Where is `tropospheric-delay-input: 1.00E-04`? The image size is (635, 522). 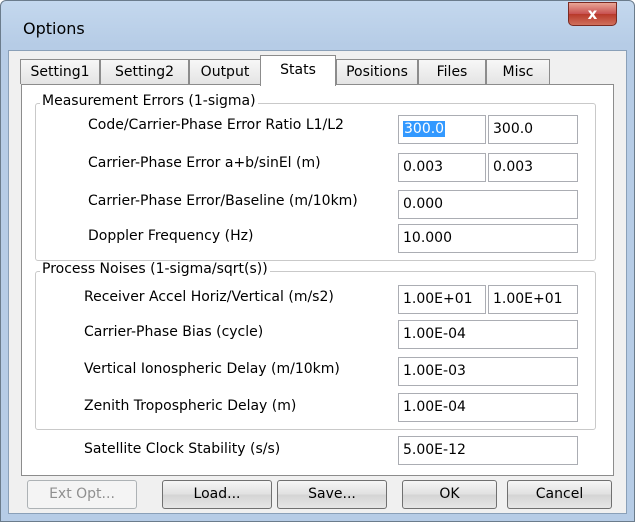
tropospheric-delay-input: 1.00E-04 is located at coordinates (488, 407).